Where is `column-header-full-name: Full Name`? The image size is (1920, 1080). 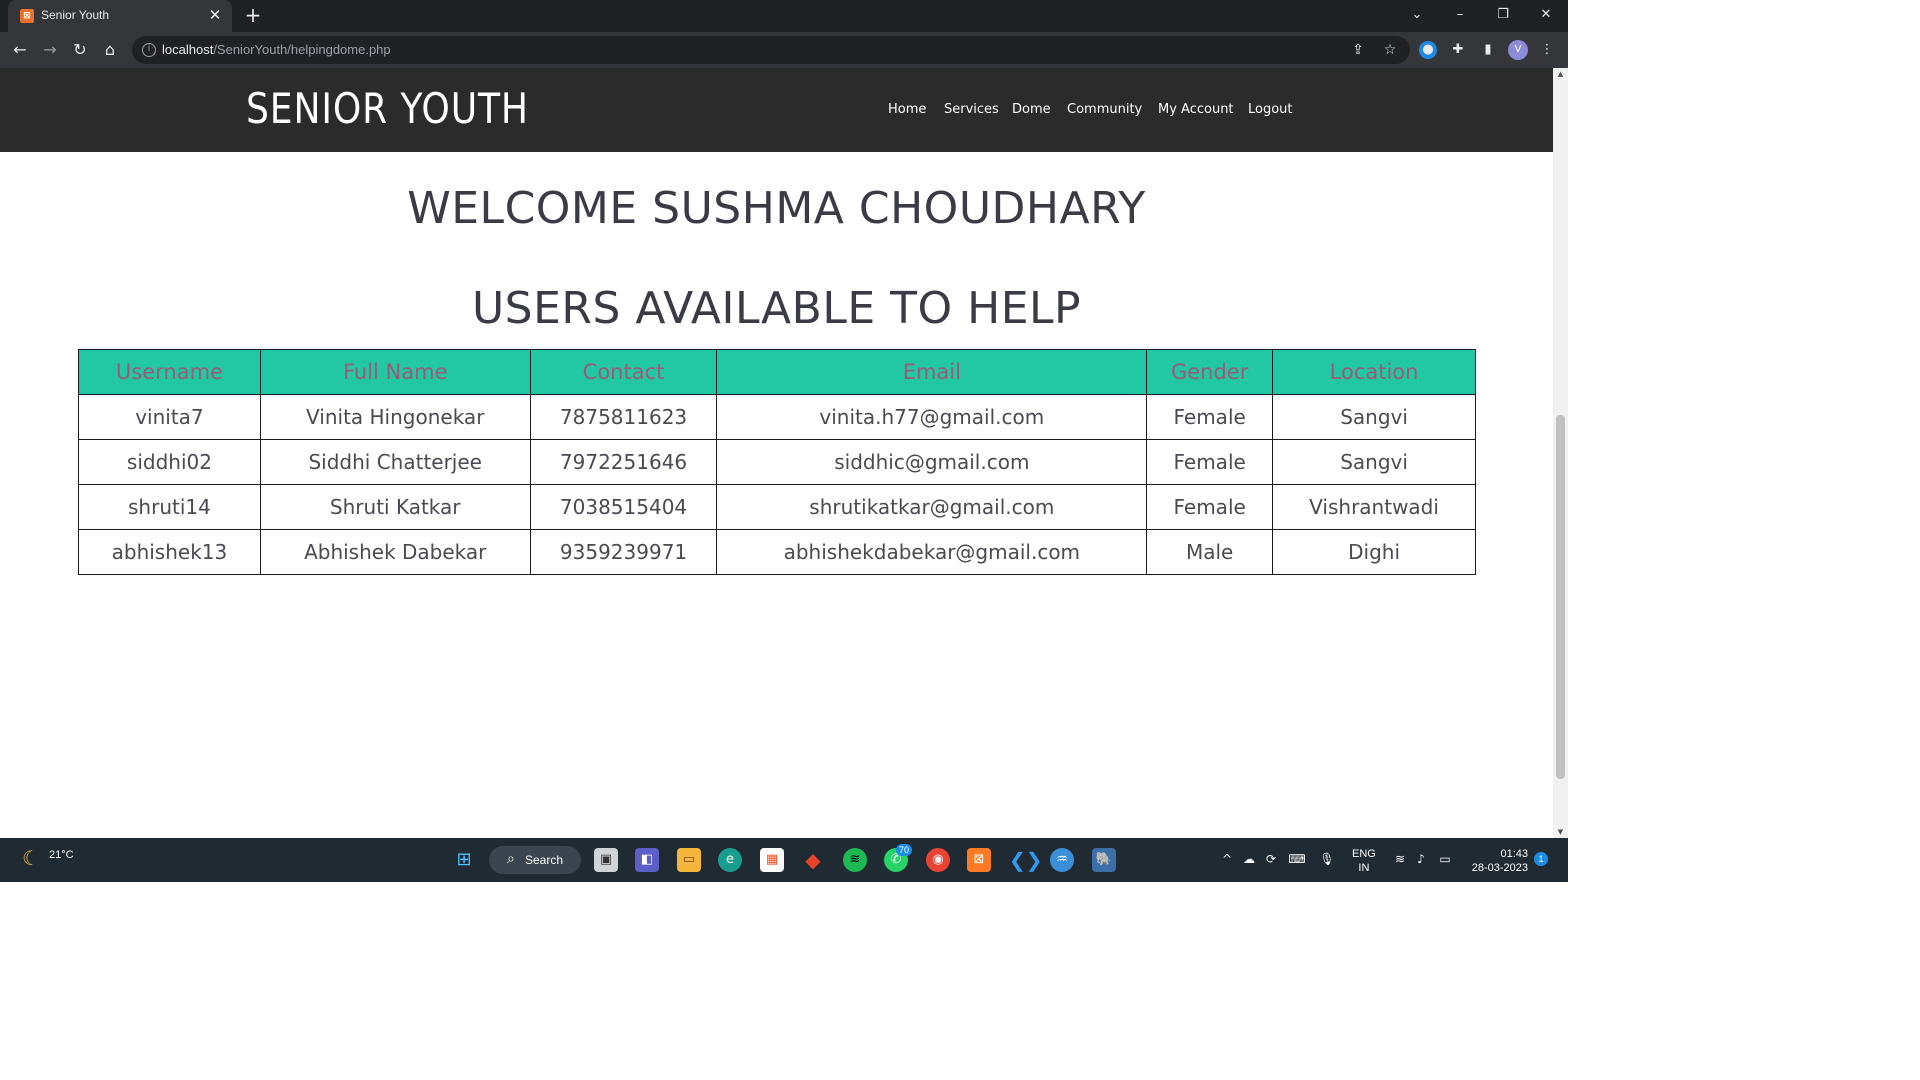 column-header-full-name: Full Name is located at coordinates (395, 372).